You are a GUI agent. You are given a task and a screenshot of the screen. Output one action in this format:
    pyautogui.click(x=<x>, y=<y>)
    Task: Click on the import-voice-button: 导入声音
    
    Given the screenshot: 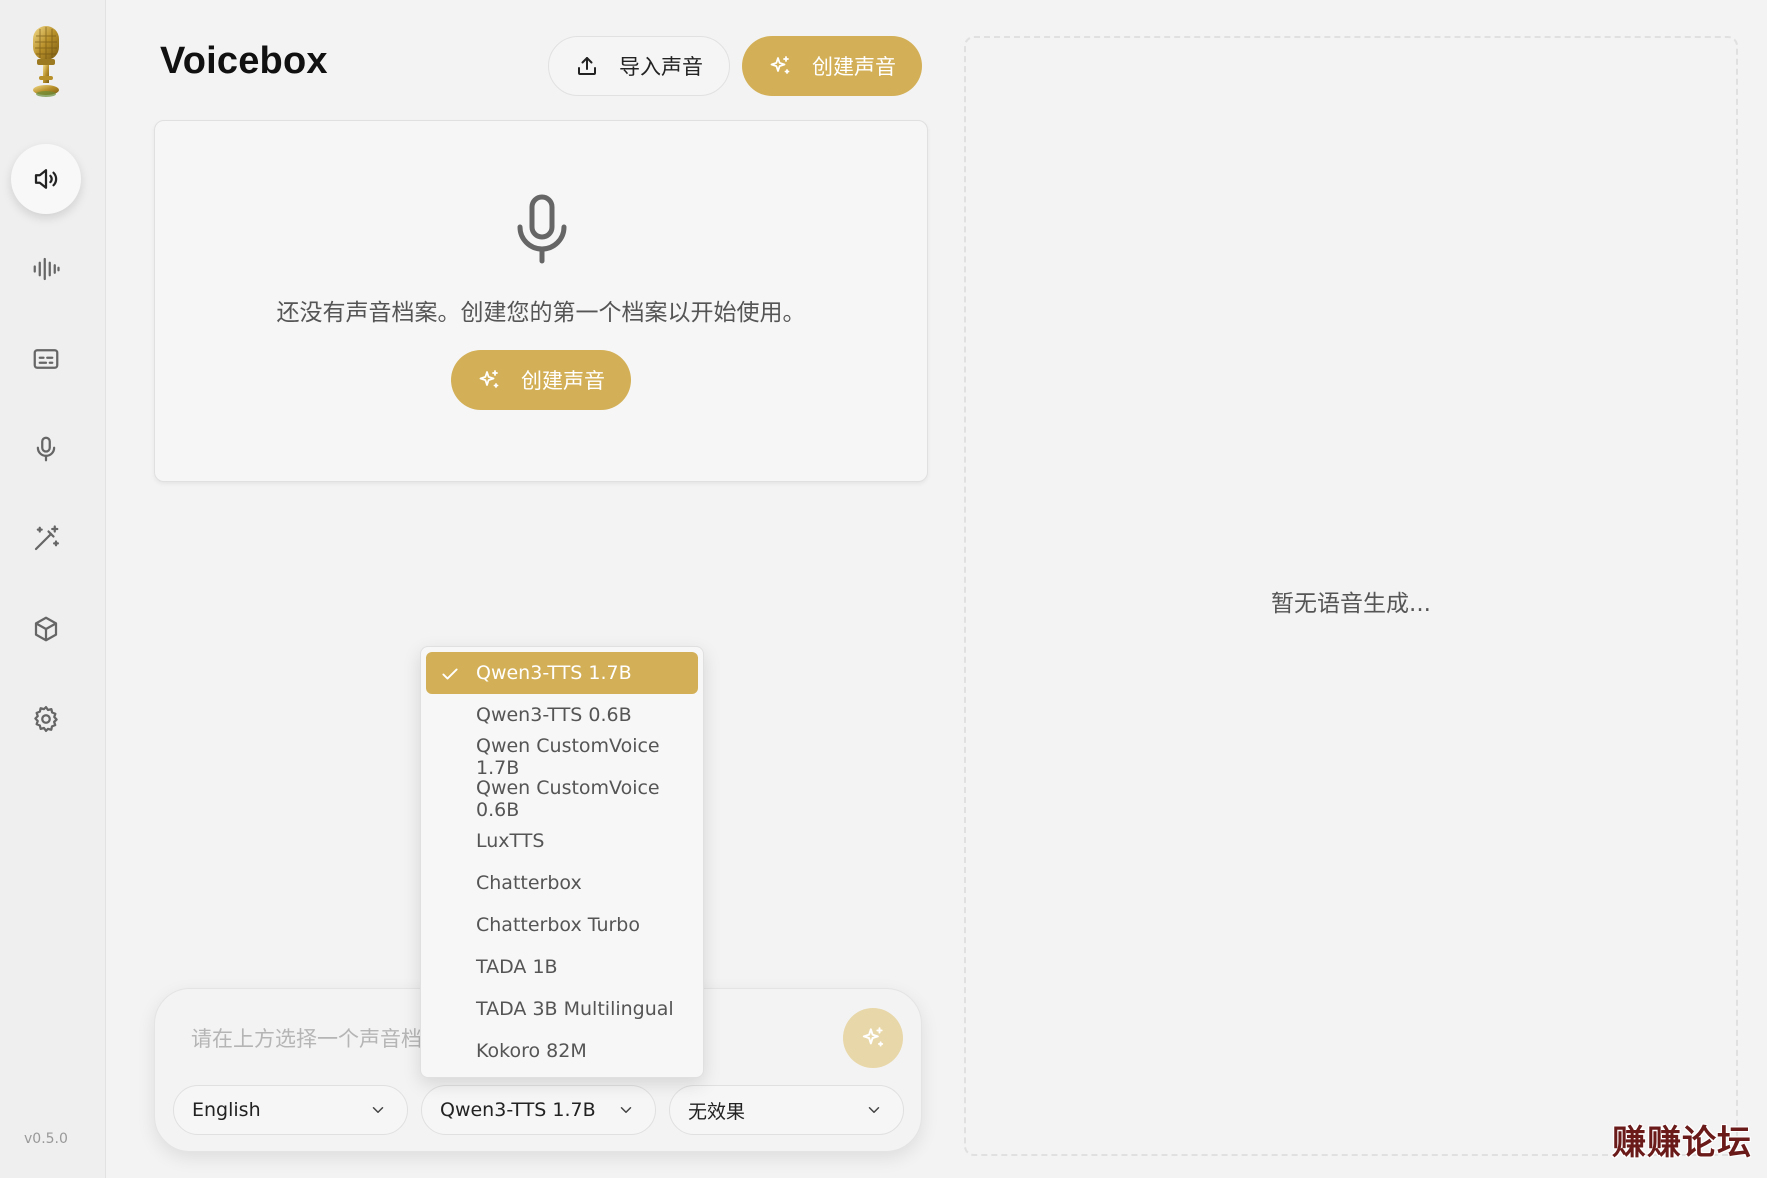 What is the action you would take?
    pyautogui.click(x=639, y=66)
    